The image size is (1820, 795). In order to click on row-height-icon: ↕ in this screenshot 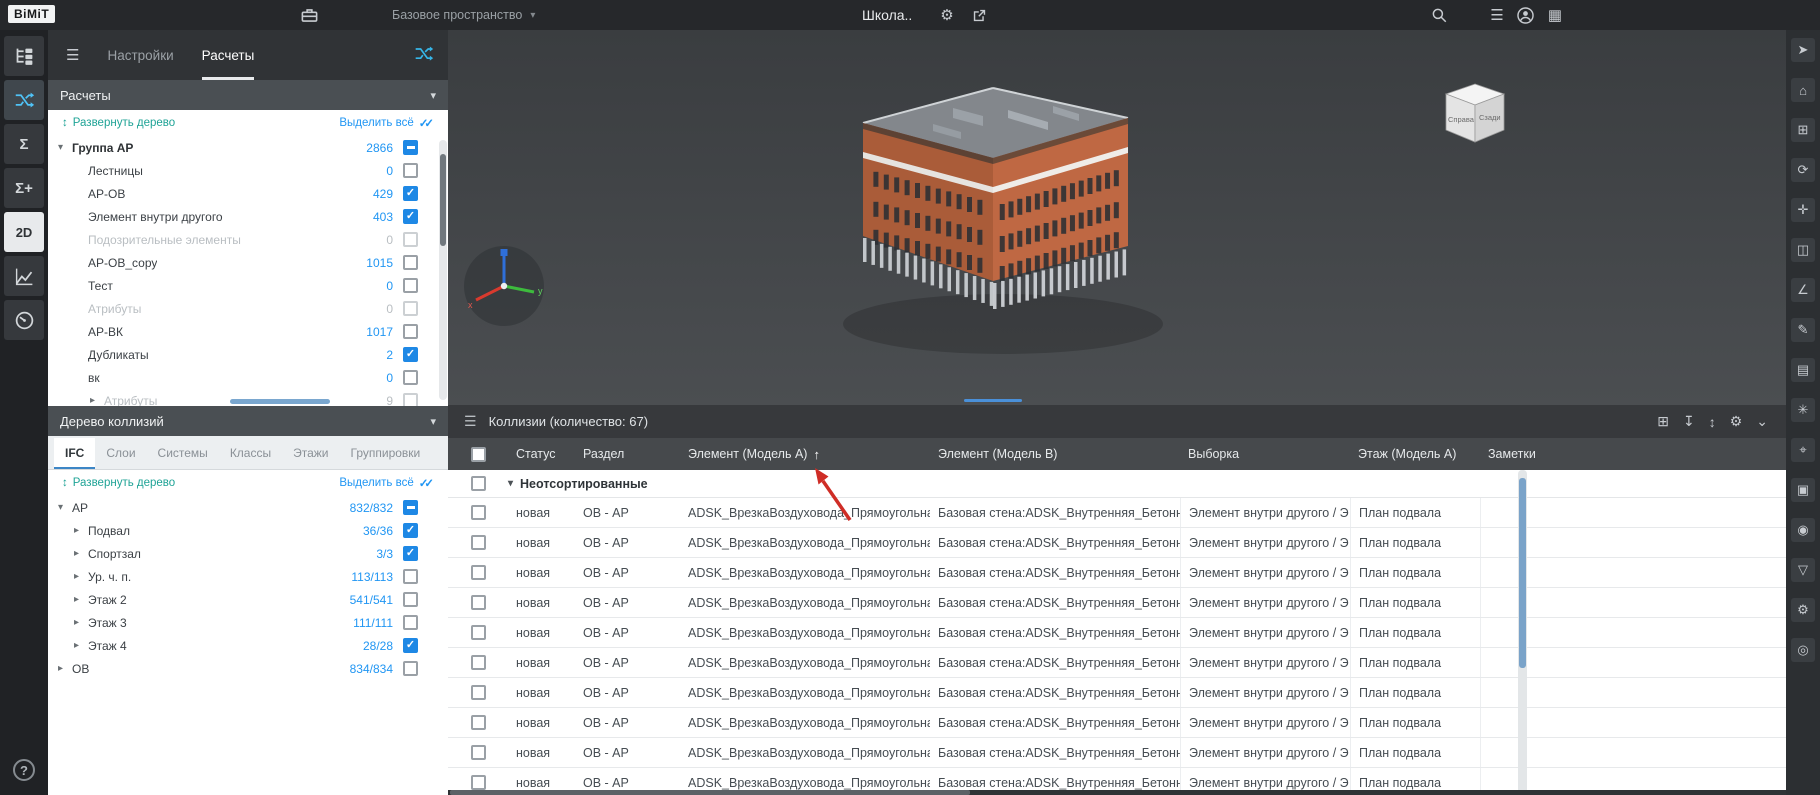, I will do `click(1712, 422)`.